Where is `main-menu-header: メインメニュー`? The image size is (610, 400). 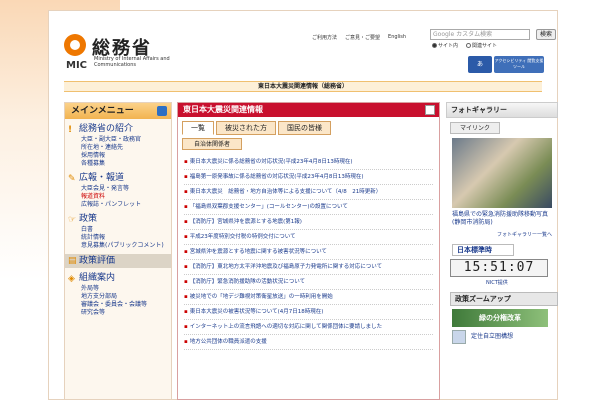
main-menu-header: メインメニュー is located at coordinates (118, 111).